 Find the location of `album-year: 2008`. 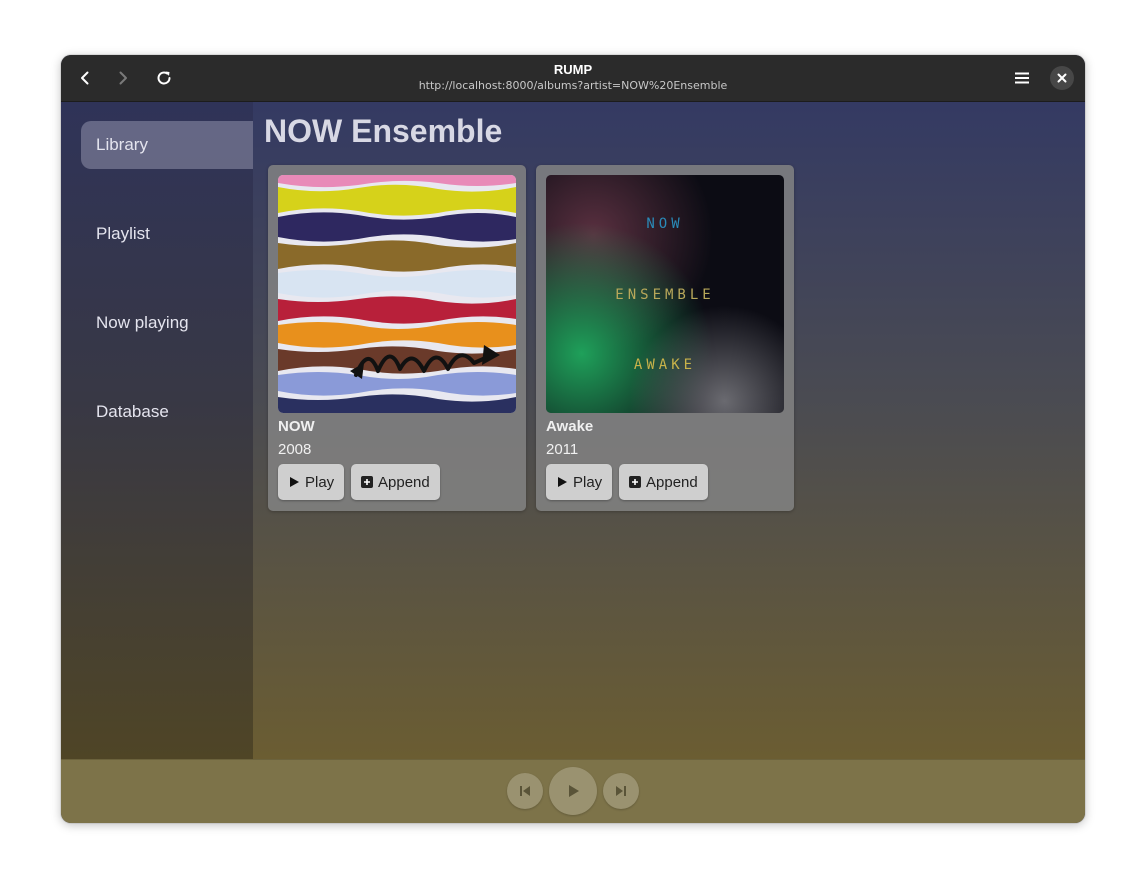

album-year: 2008 is located at coordinates (295, 449).